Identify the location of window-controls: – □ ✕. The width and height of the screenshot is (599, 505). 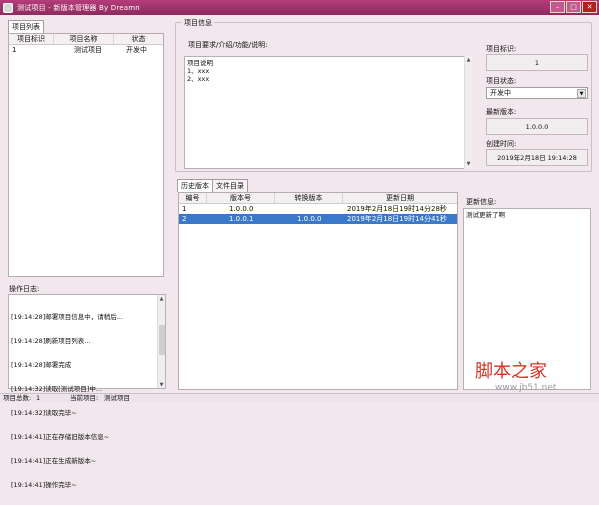
(573, 7).